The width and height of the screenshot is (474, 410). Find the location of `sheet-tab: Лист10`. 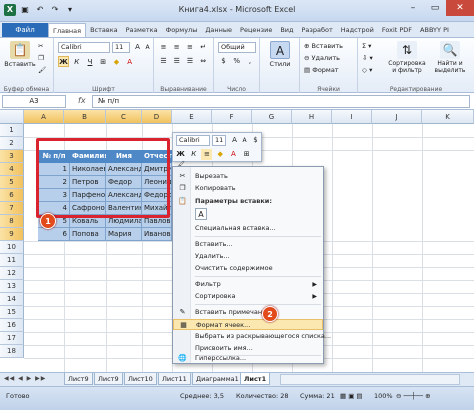

sheet-tab: Лист10 is located at coordinates (140, 379).